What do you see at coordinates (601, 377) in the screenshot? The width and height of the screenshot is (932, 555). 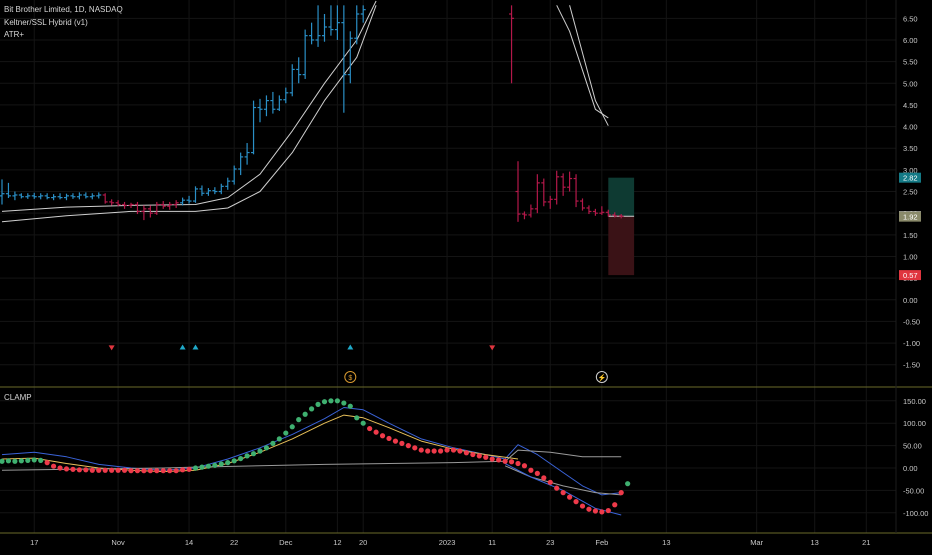 I see `earnings-badge-icon: ⚡` at bounding box center [601, 377].